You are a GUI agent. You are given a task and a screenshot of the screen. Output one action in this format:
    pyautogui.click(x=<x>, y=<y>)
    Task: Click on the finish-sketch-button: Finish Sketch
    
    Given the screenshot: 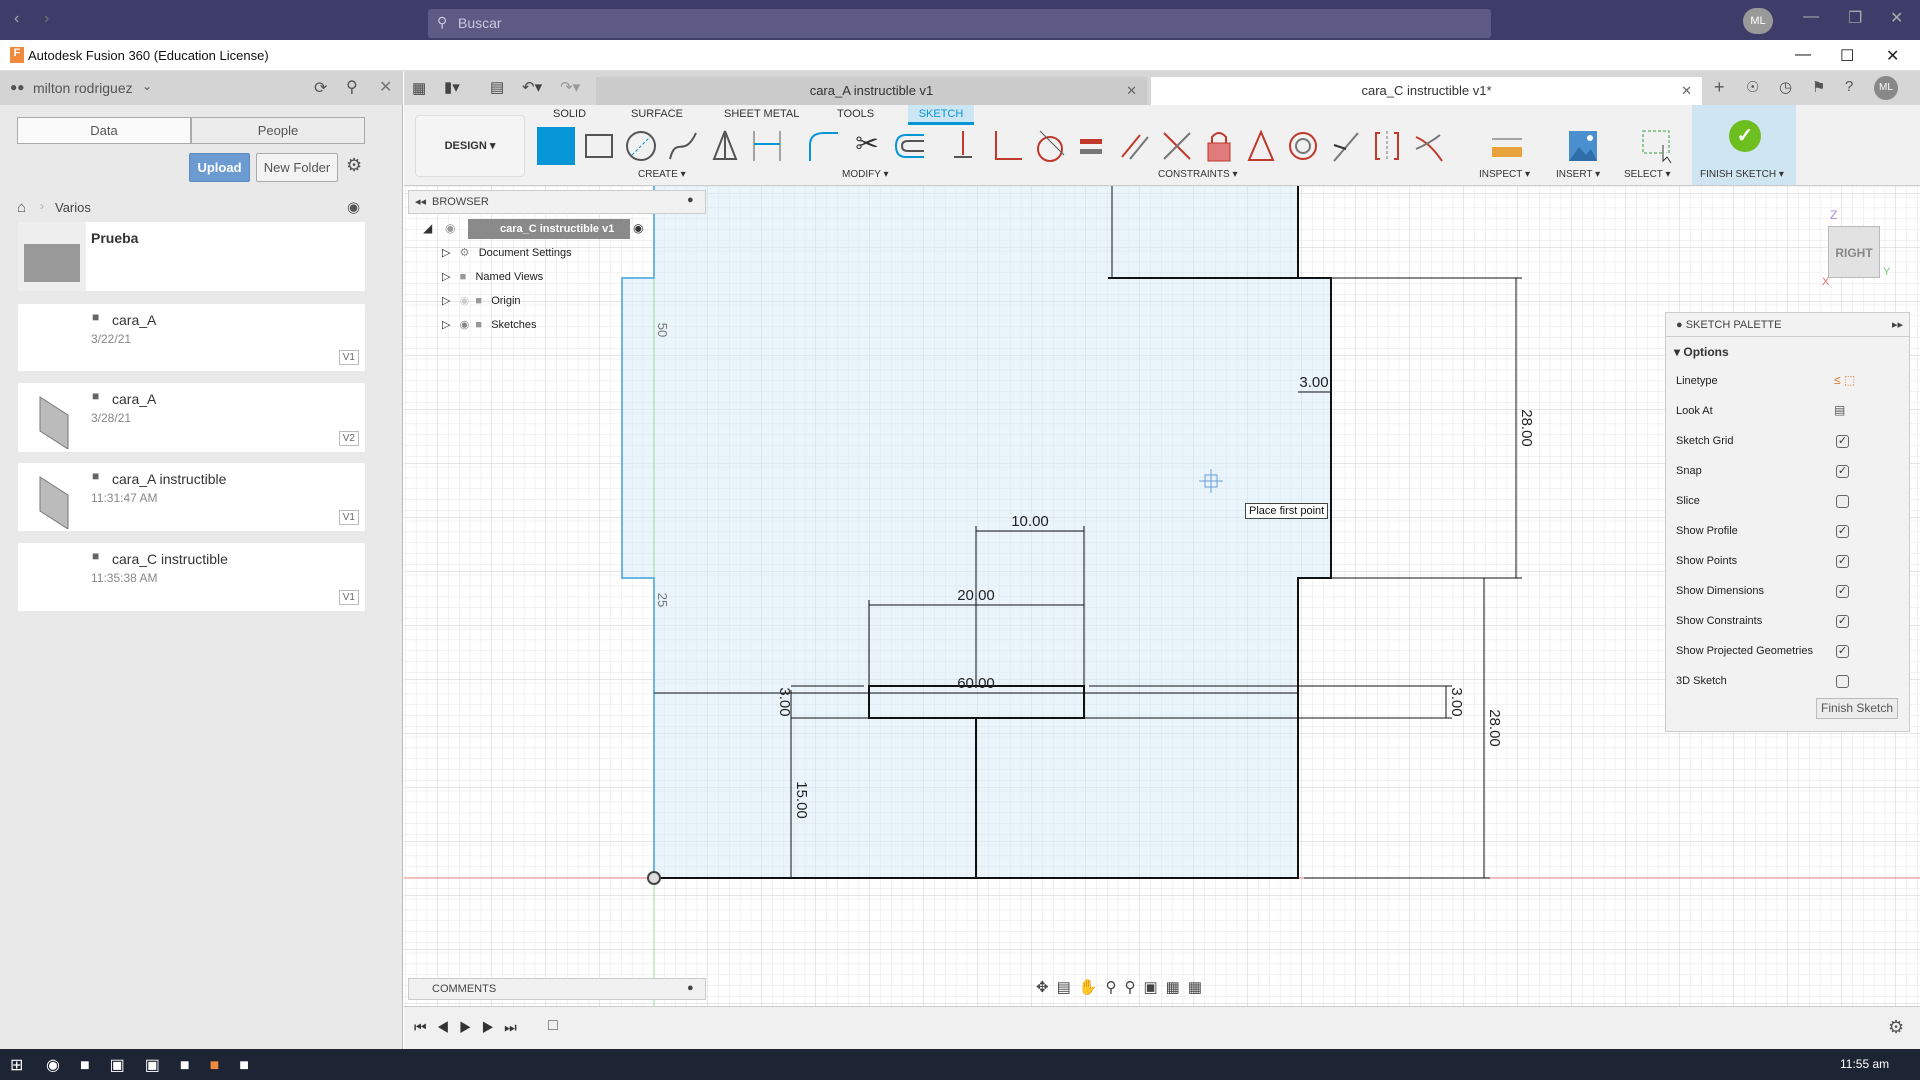 What is the action you would take?
    pyautogui.click(x=1857, y=708)
    